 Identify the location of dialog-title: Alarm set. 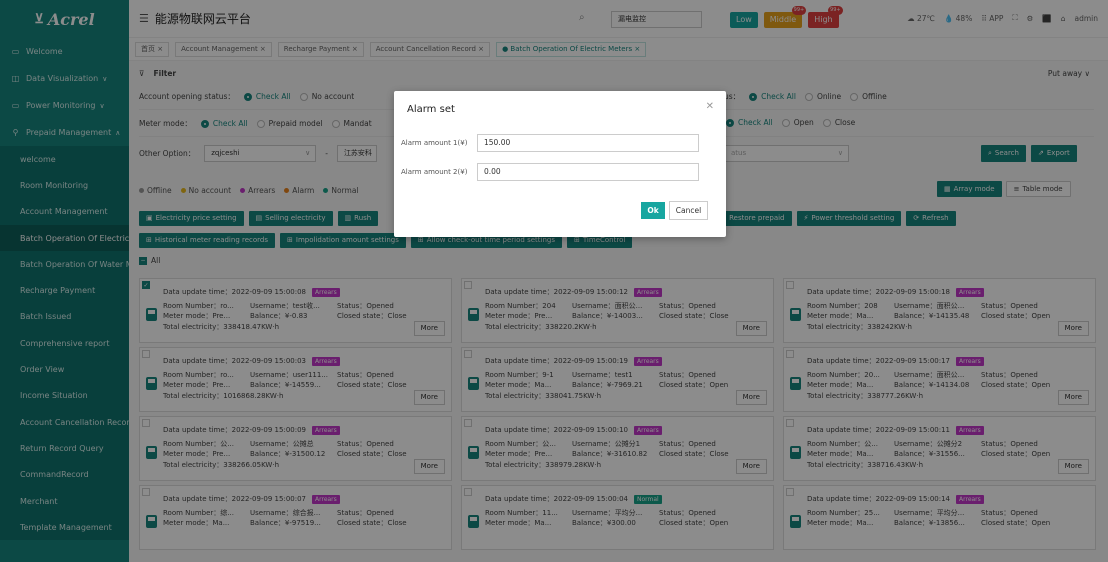
(431, 109).